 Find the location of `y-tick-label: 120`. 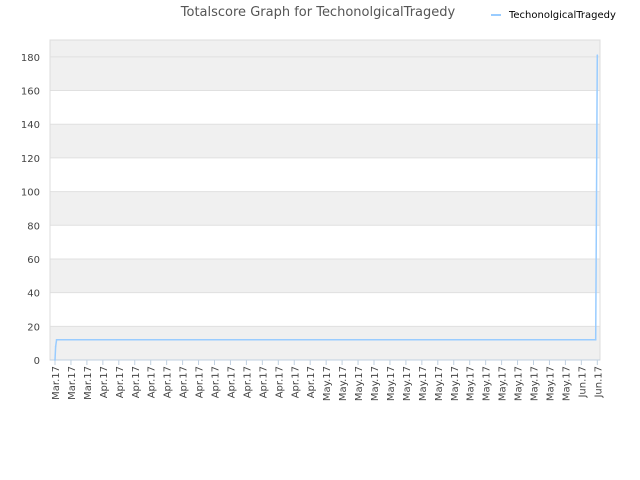

y-tick-label: 120 is located at coordinates (30, 159).